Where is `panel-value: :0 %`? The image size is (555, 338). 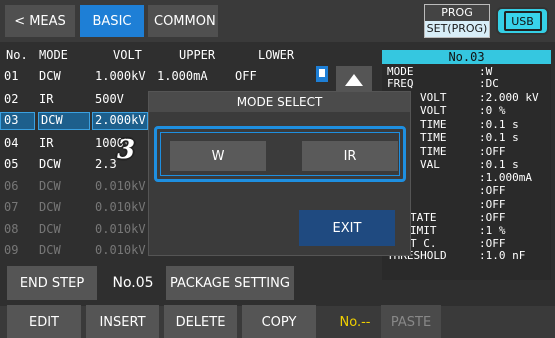
panel-value: :0 % is located at coordinates (492, 110).